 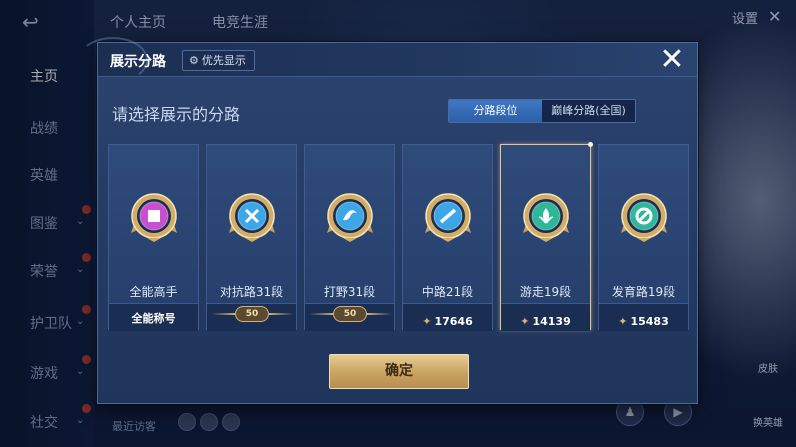 I want to click on peak-score: ✦ 15483, so click(x=643, y=319).